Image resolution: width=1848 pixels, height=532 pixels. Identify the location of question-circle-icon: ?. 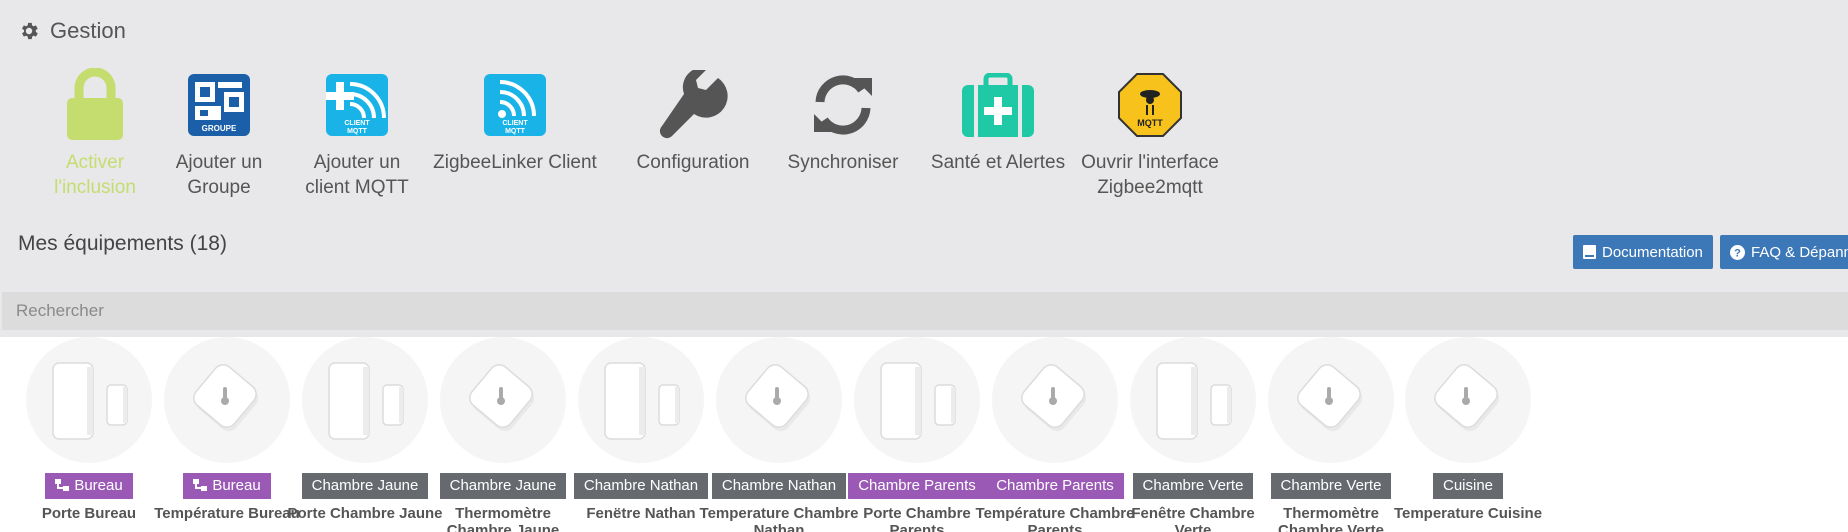
(1737, 252).